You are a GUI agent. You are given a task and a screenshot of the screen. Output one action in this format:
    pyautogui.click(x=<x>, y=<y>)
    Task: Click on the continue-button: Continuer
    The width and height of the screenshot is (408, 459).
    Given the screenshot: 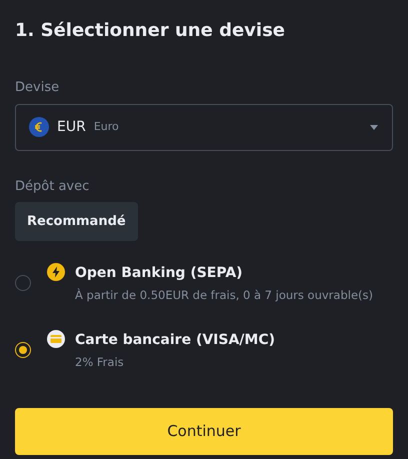 What is the action you would take?
    pyautogui.click(x=204, y=431)
    